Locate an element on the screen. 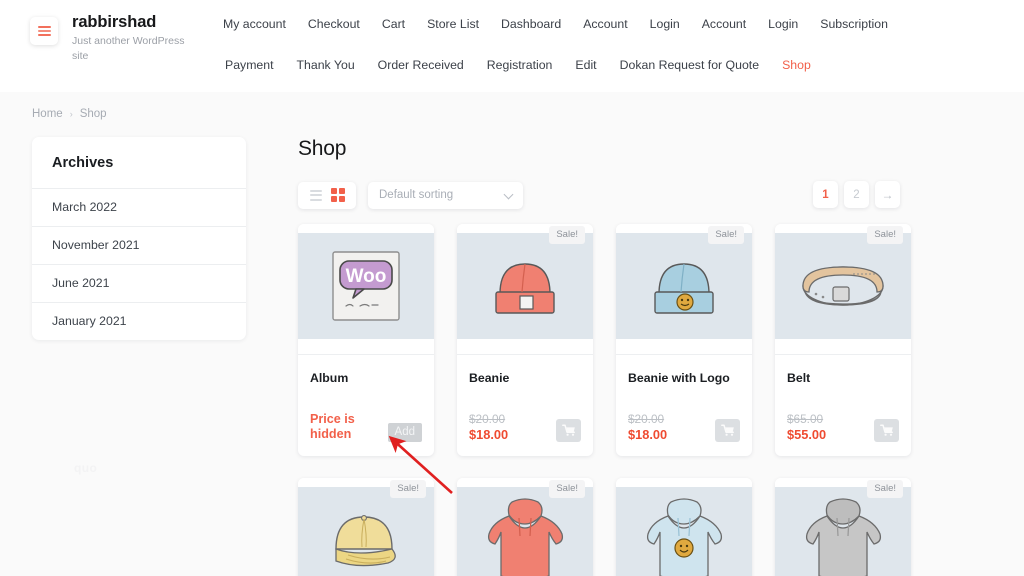 The height and width of the screenshot is (576, 1024). nav-item-dashboard: Dashboard is located at coordinates (531, 24).